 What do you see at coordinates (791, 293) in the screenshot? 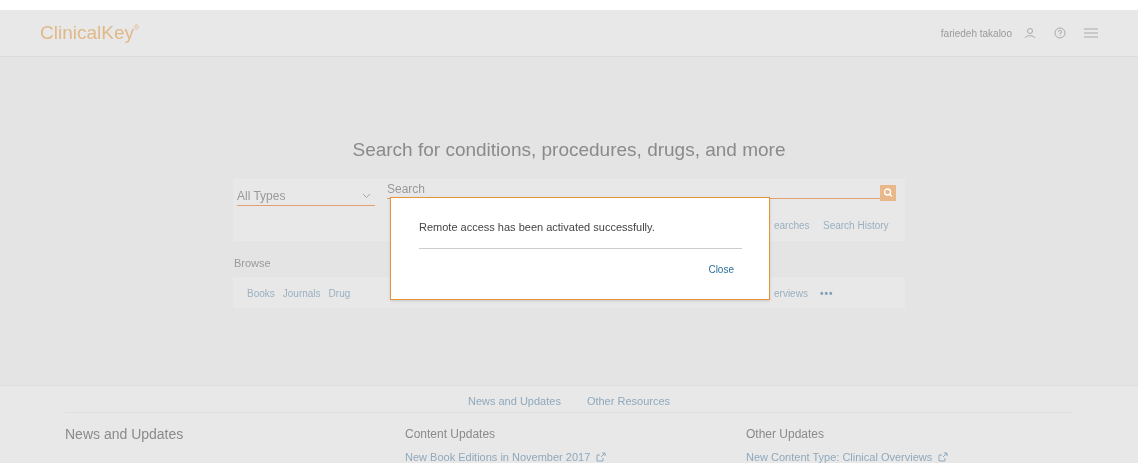
I see `browse-link: erviews` at bounding box center [791, 293].